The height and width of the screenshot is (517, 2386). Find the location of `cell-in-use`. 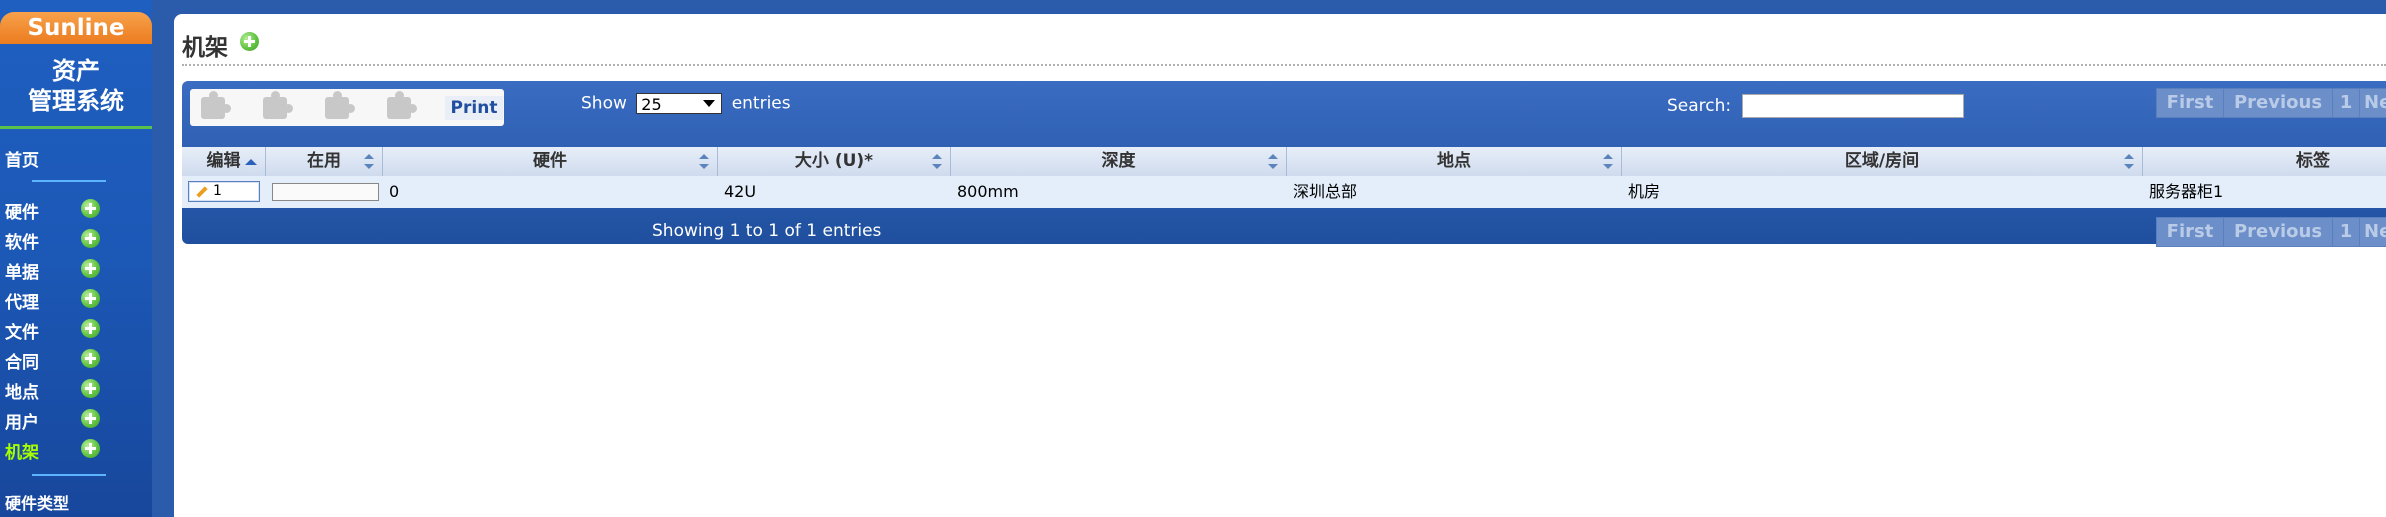

cell-in-use is located at coordinates (324, 192).